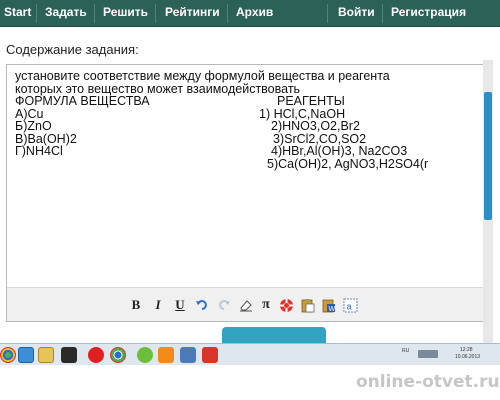 This screenshot has height=400, width=500. I want to click on windows-taskbar: RU 12:28 10.06.2013, so click(250, 354).